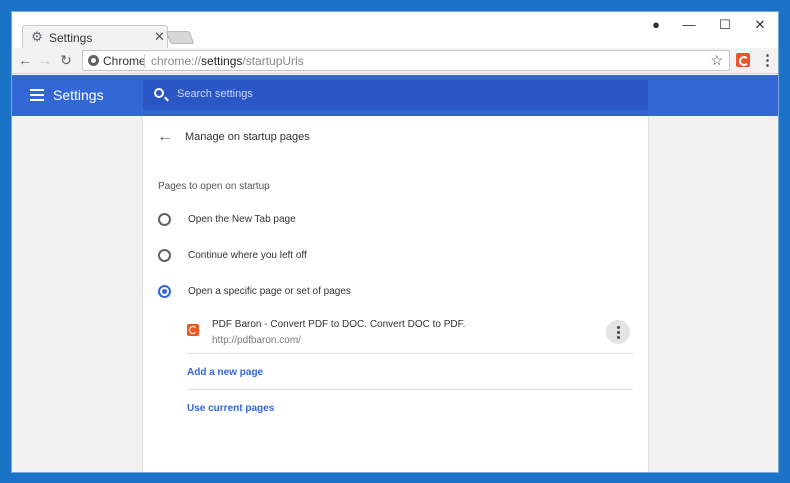  What do you see at coordinates (716, 60) in the screenshot?
I see `star-icon: ☆` at bounding box center [716, 60].